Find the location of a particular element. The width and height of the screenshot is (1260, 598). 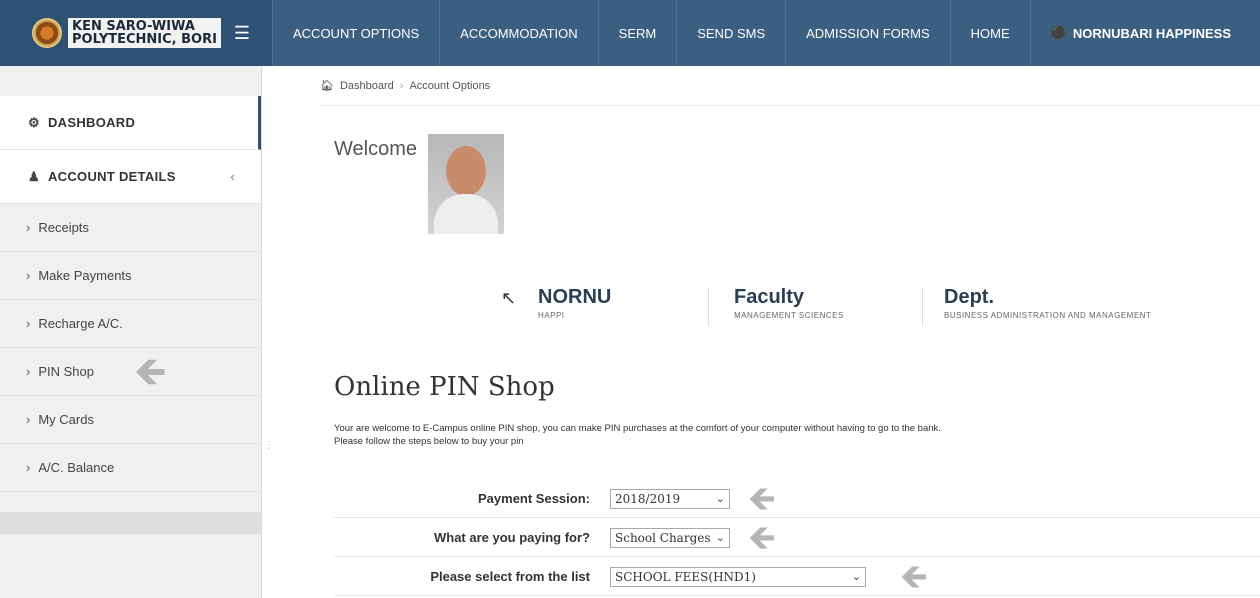

dashboard-icon: ⚙ is located at coordinates (34, 122).